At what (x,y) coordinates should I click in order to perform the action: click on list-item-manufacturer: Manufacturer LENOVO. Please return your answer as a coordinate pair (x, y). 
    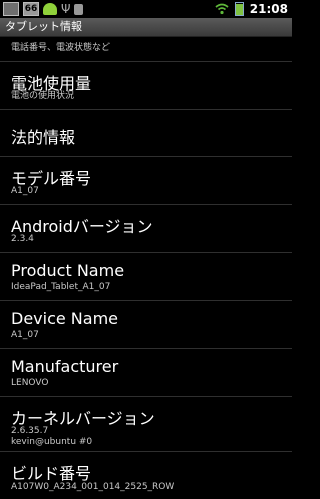
    Looking at the image, I should click on (146, 373).